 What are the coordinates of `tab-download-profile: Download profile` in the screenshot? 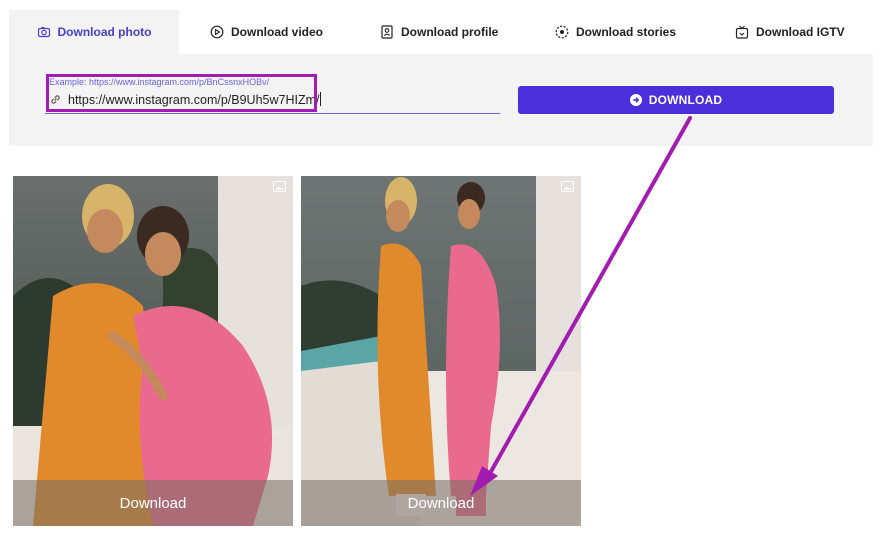 It's located at (439, 32).